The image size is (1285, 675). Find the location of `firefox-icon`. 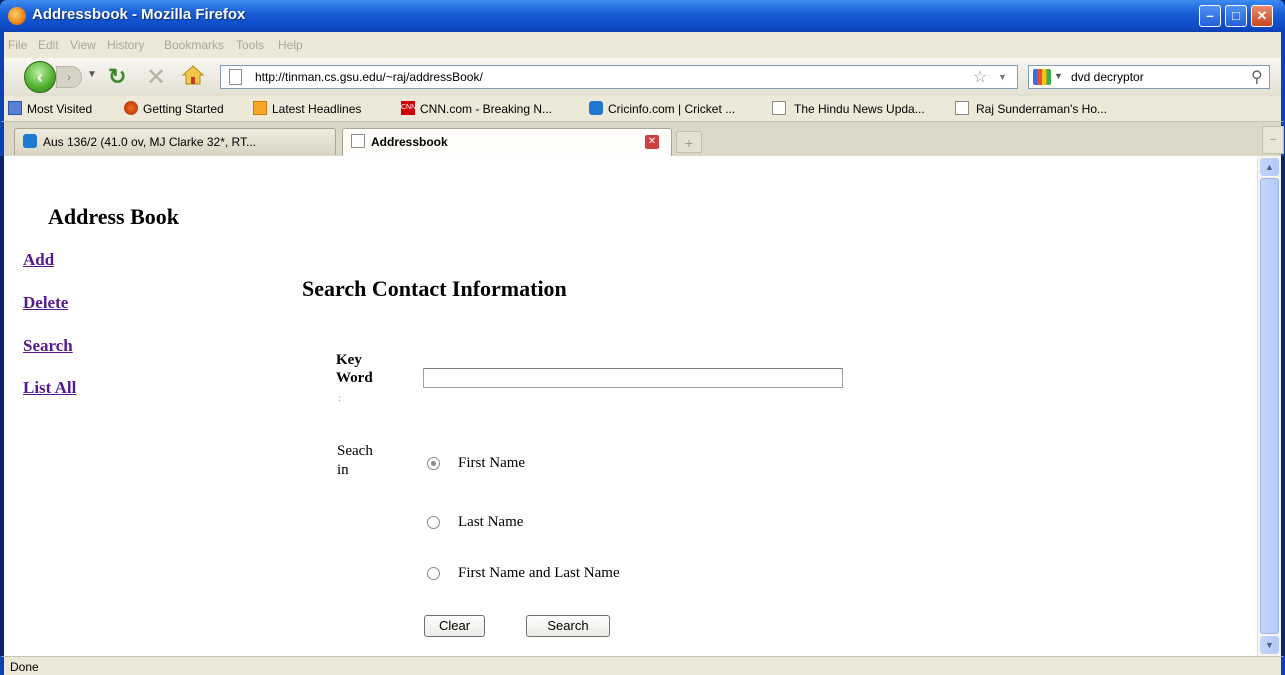

firefox-icon is located at coordinates (17, 16).